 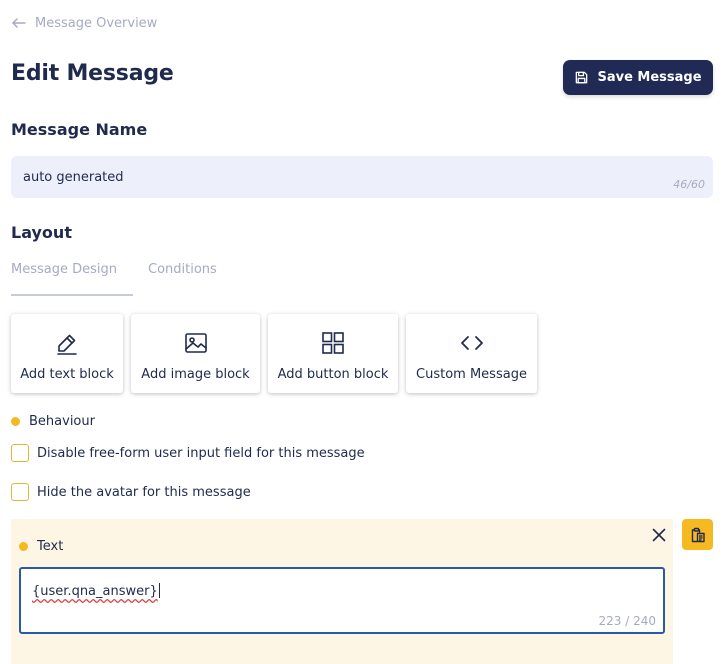 What do you see at coordinates (50, 546) in the screenshot?
I see `text-block-label: Text` at bounding box center [50, 546].